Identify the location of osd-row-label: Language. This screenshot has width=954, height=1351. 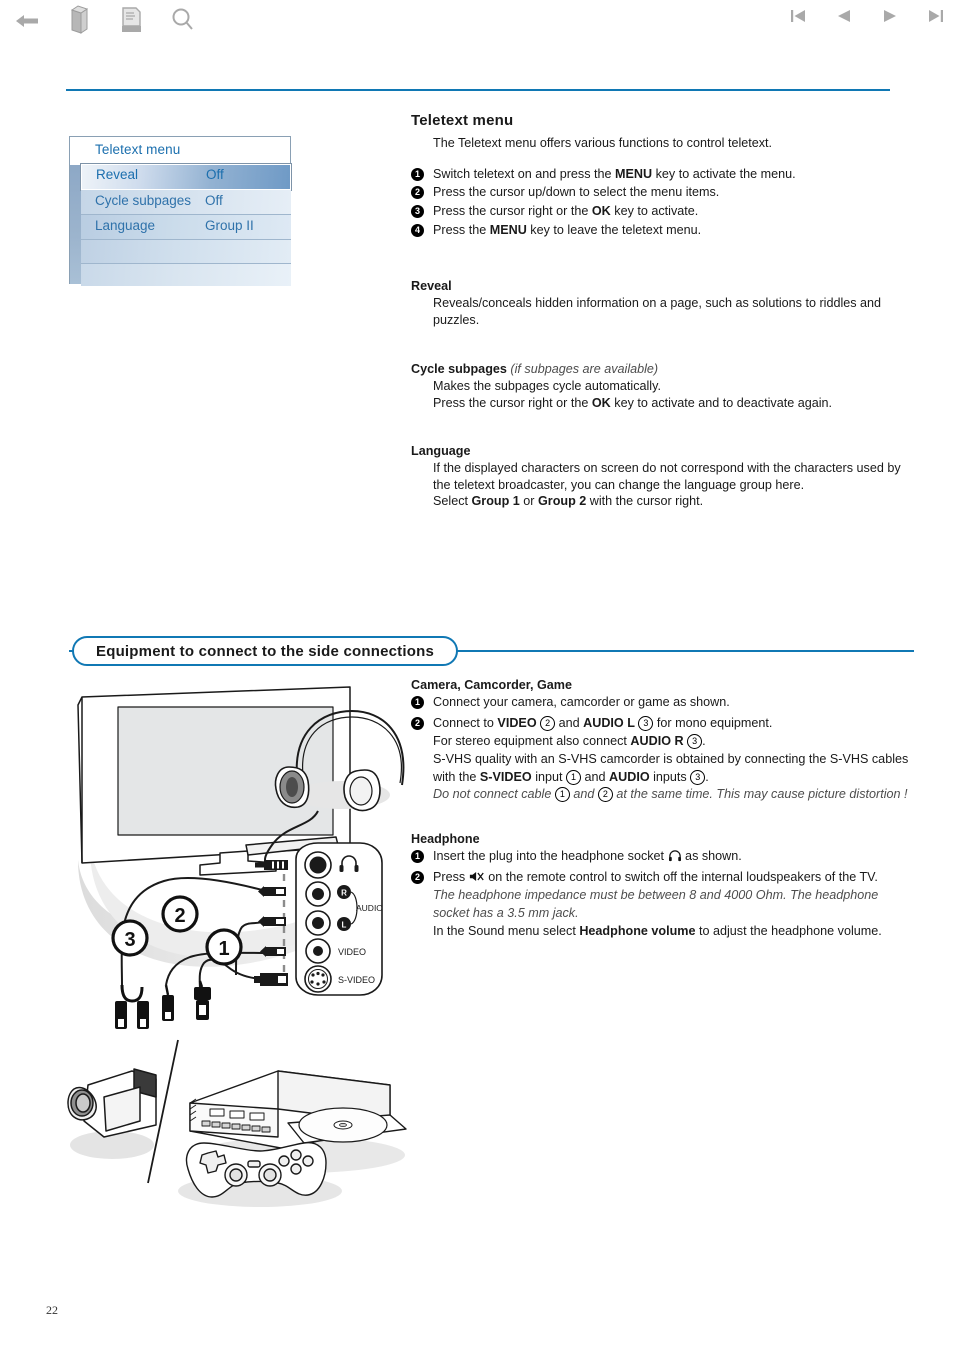
(125, 225).